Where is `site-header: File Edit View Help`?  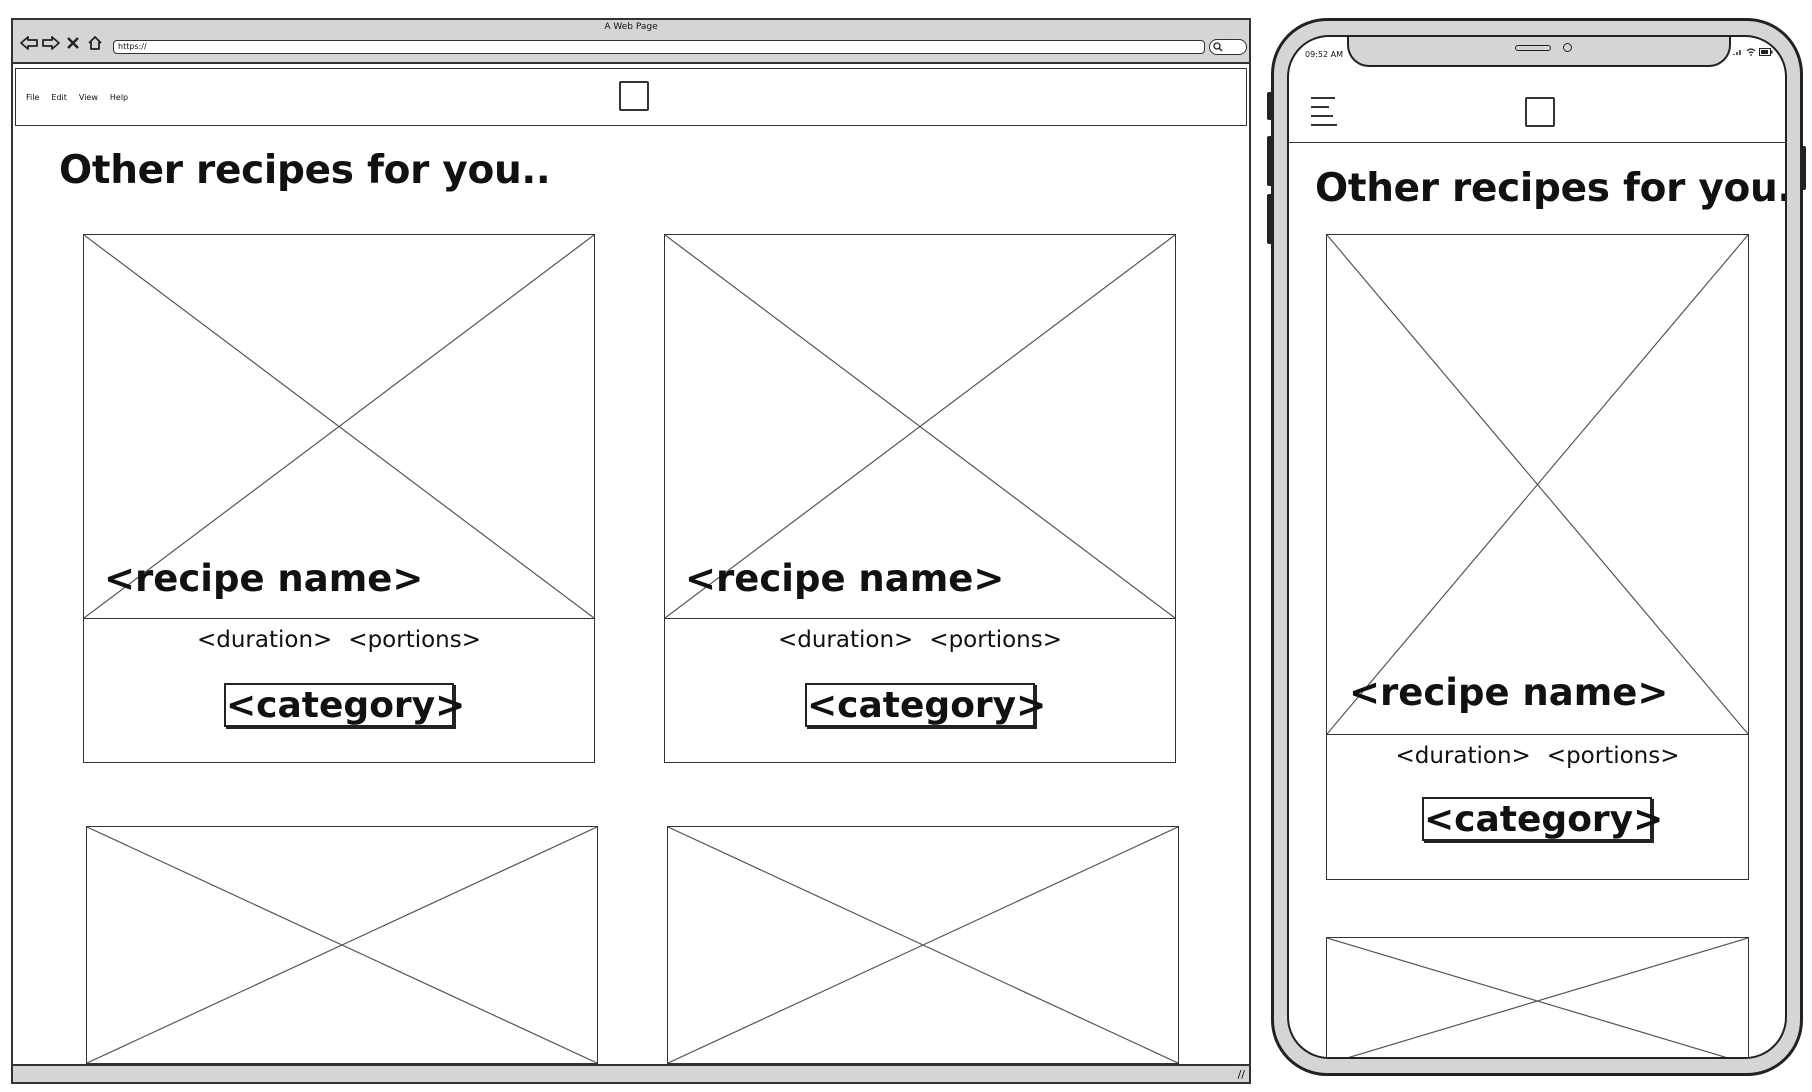
site-header: File Edit View Help is located at coordinates (631, 97).